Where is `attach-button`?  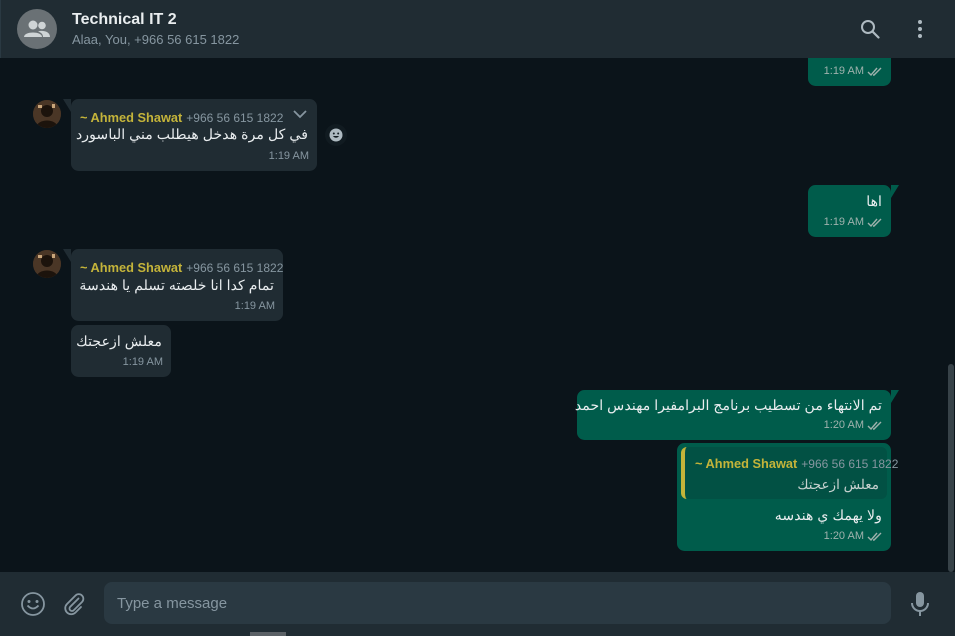 attach-button is located at coordinates (74, 604).